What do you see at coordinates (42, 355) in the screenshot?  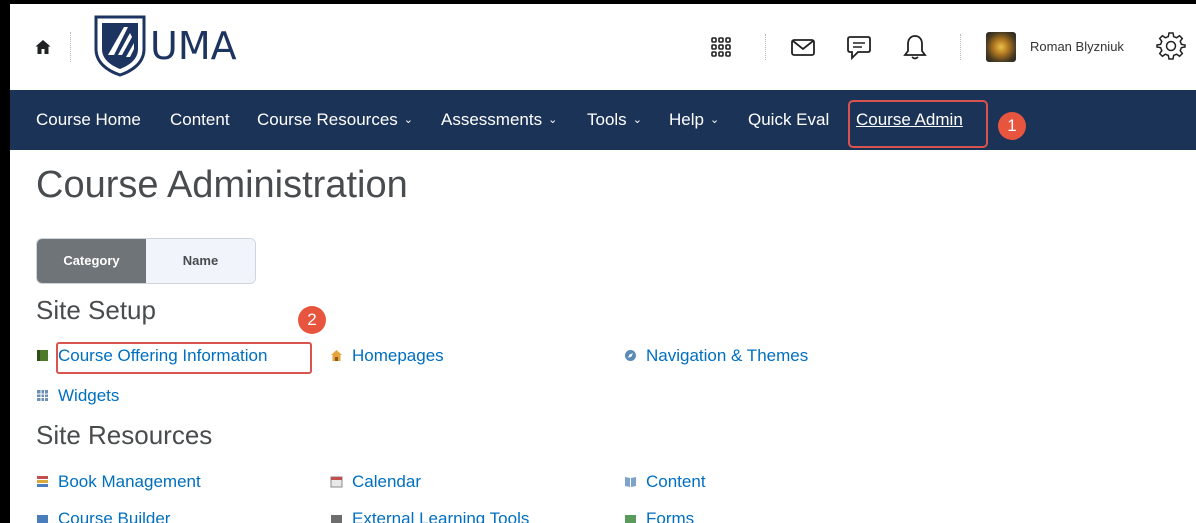 I see `book-green-icon` at bounding box center [42, 355].